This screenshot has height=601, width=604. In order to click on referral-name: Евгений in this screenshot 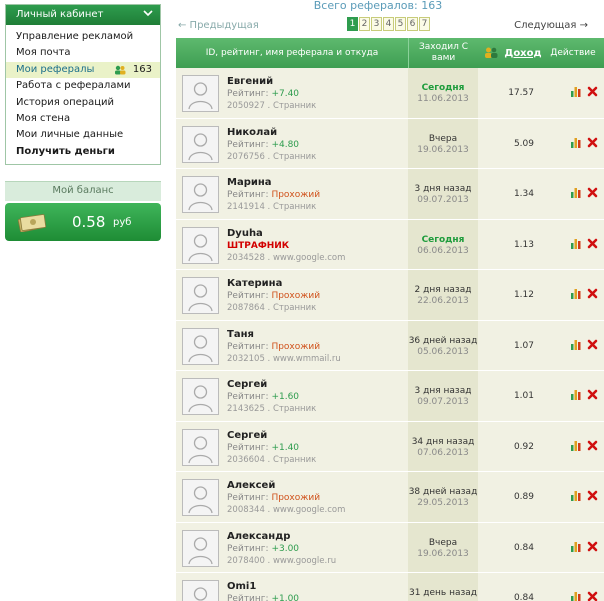, I will do `click(250, 81)`.